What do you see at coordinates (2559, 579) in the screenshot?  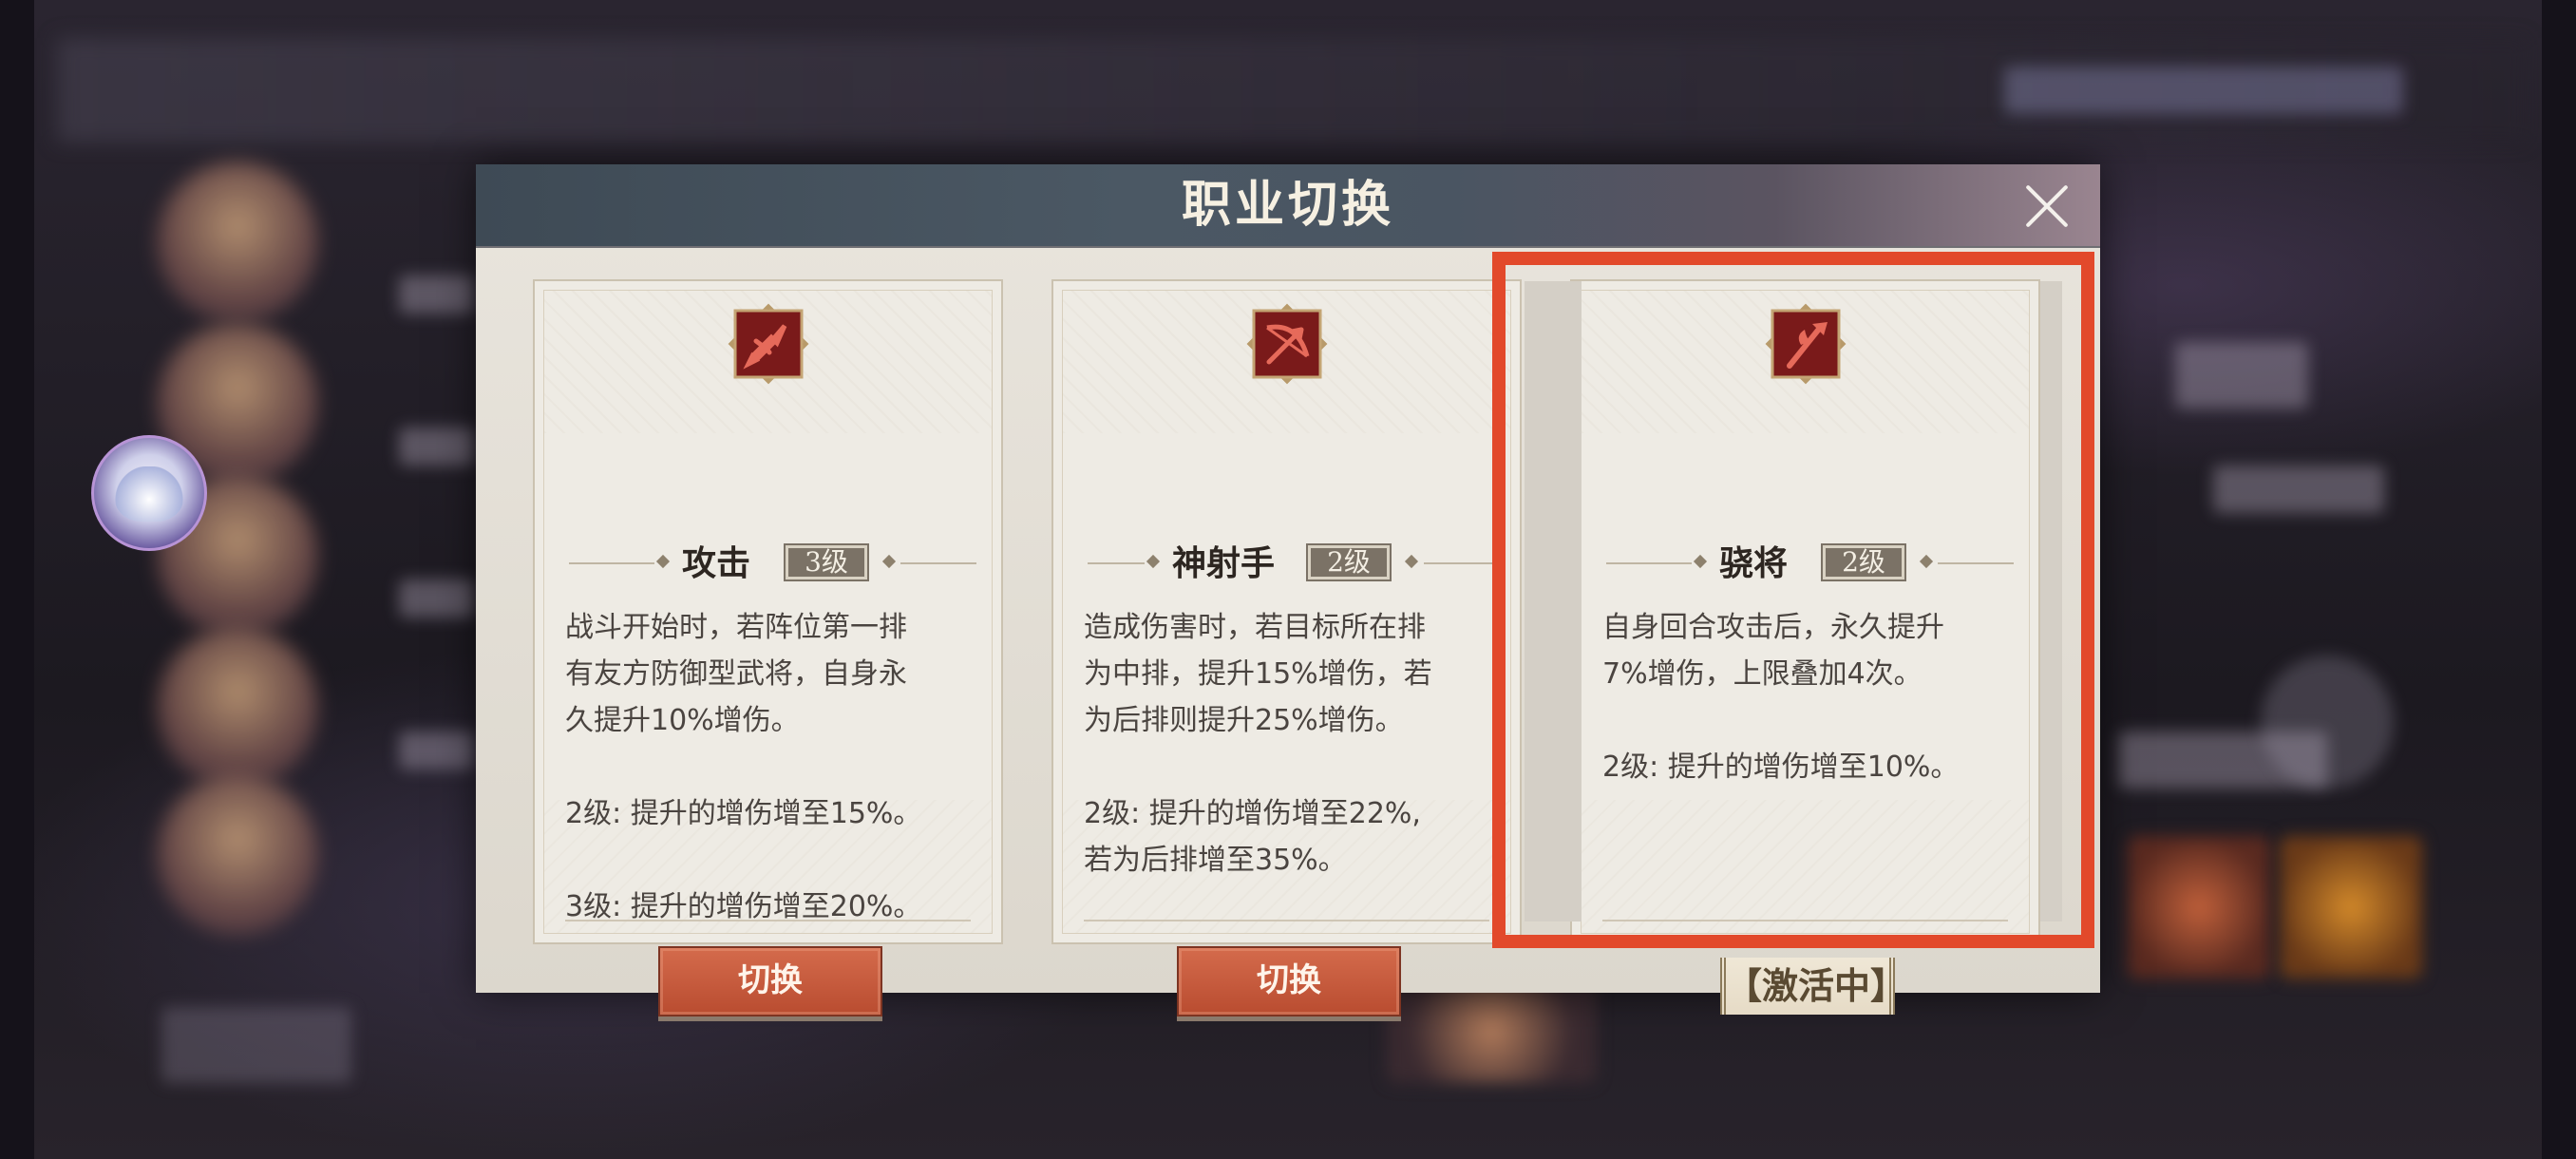 I see `right-frame` at bounding box center [2559, 579].